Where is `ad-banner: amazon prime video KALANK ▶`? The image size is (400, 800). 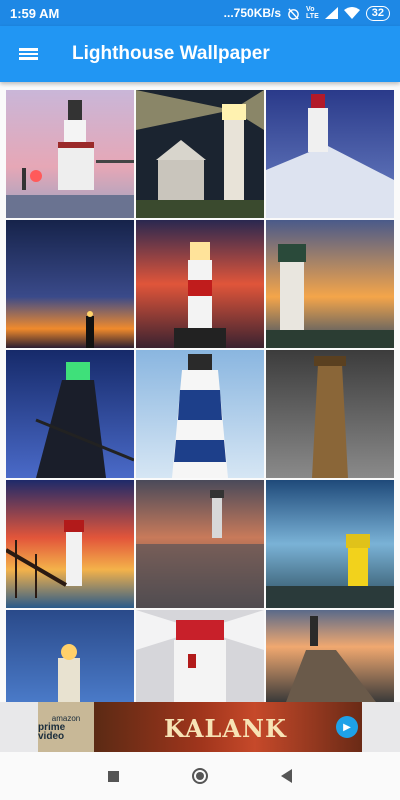
ad-banner: amazon prime video KALANK ▶ is located at coordinates (200, 727).